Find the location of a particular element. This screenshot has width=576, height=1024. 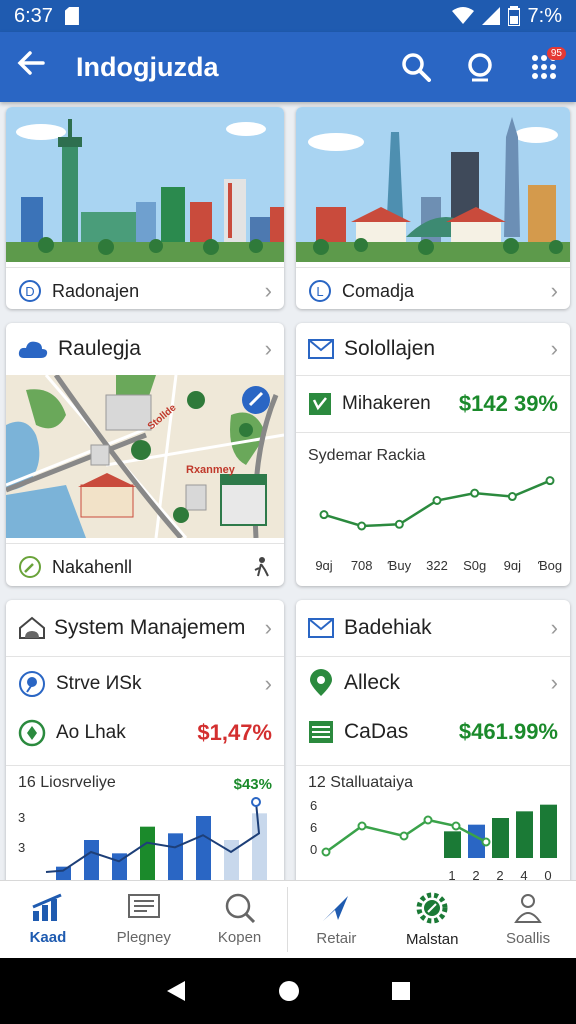

chat-button is located at coordinates (480, 67).